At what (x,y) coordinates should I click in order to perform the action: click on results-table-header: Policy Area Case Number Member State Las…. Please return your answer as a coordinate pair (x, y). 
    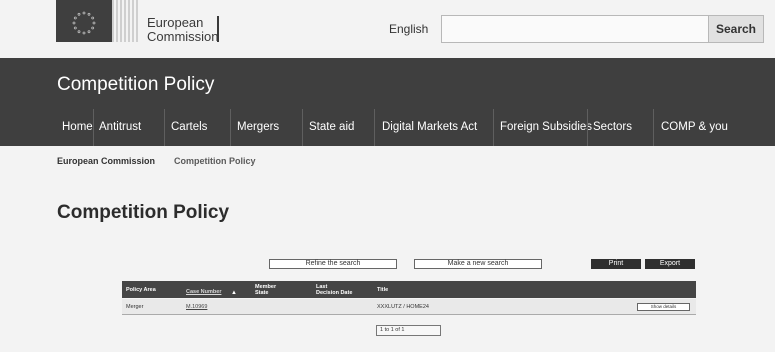
    Looking at the image, I should click on (409, 289).